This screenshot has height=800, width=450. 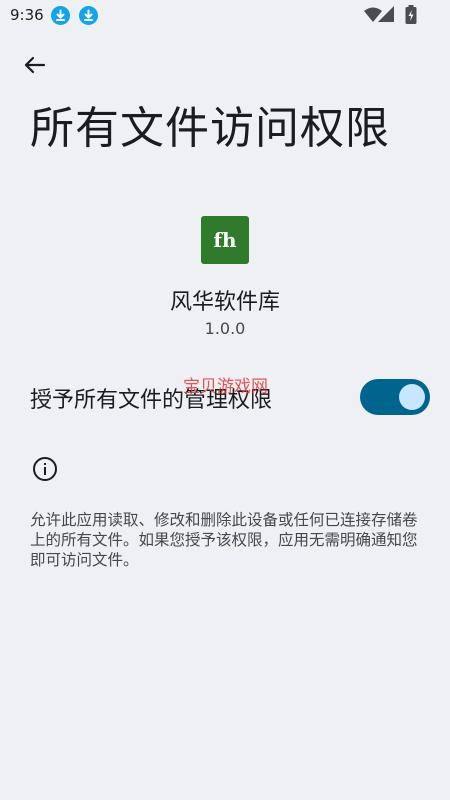 I want to click on watermark: 宝贝游戏网, so click(x=225, y=387).